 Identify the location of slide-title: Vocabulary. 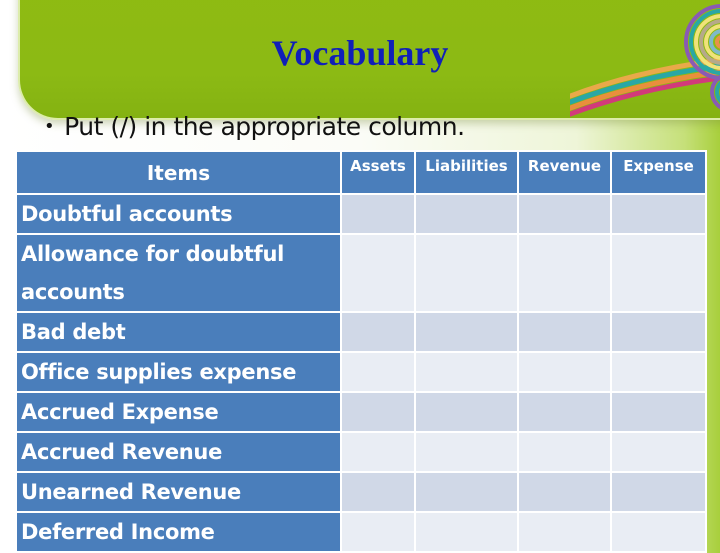
(360, 53).